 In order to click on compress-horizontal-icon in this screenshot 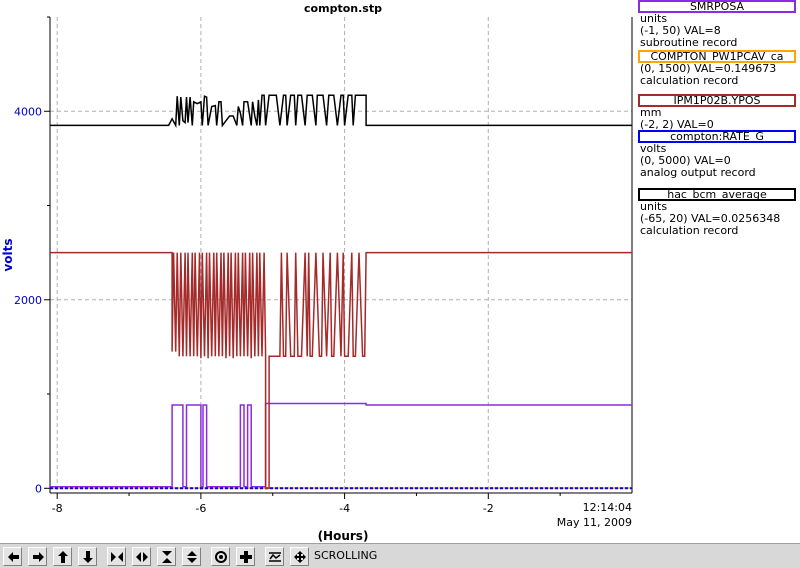, I will do `click(142, 557)`.